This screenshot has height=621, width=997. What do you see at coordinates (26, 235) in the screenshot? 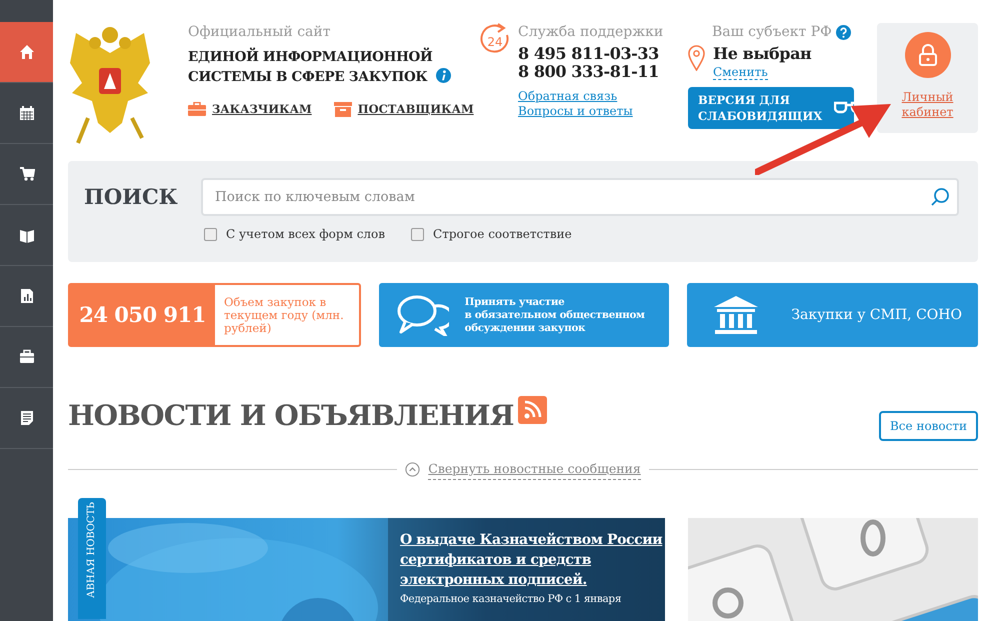
I see `book-icon` at bounding box center [26, 235].